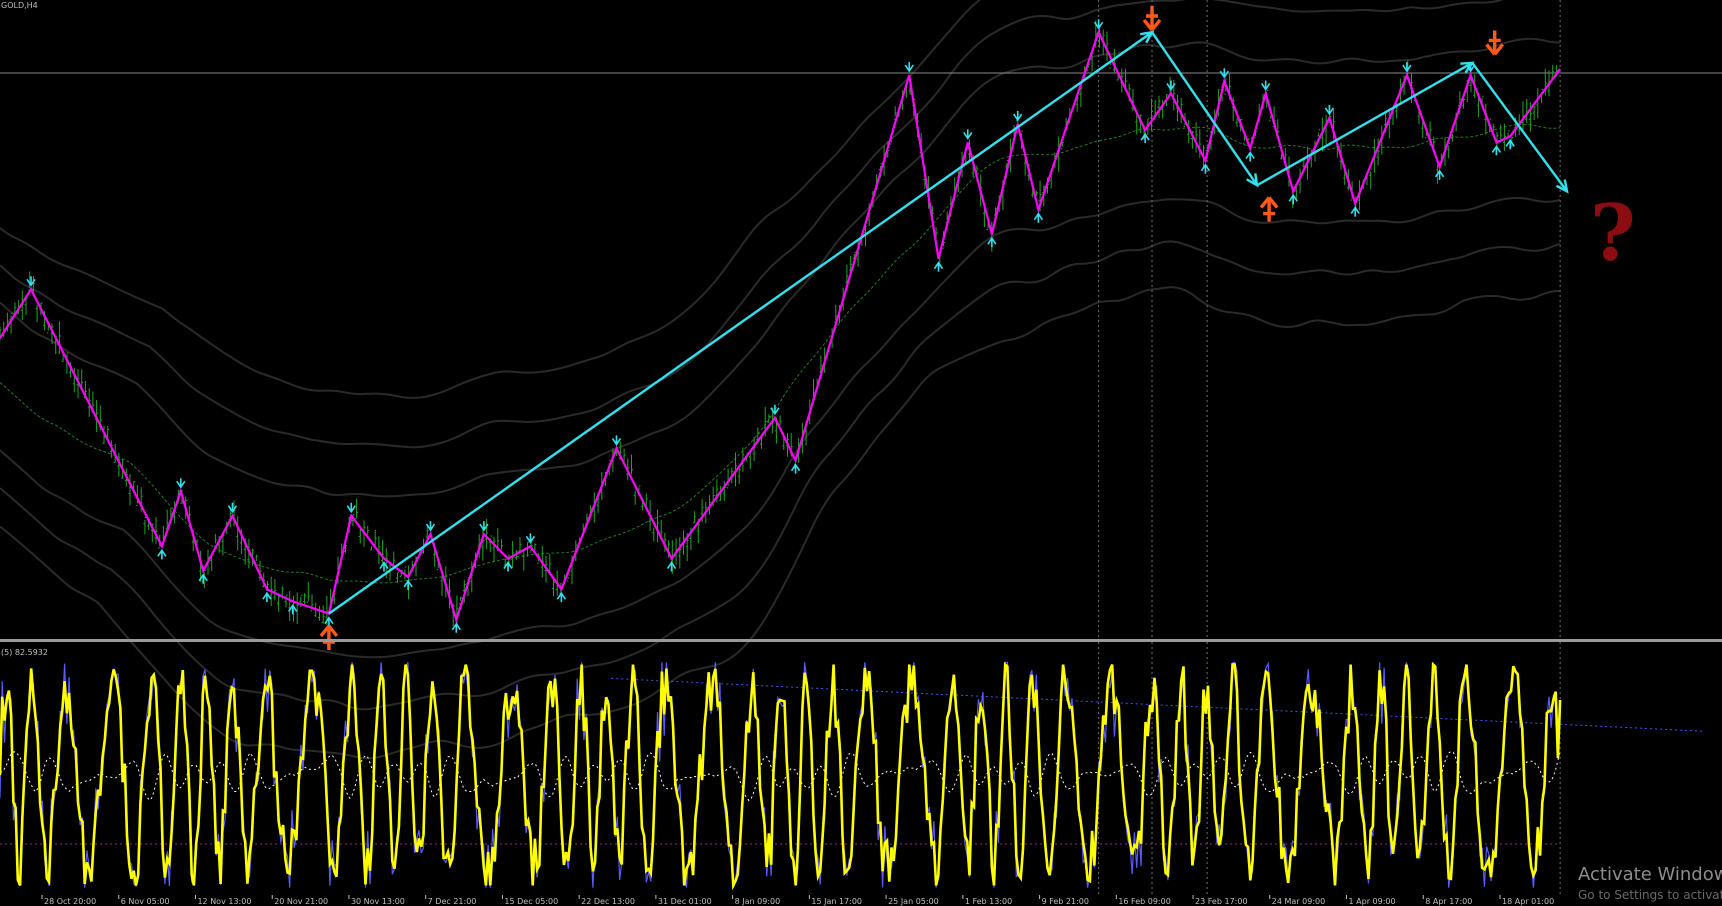  What do you see at coordinates (988, 901) in the screenshot?
I see `time-axis-label: 1 Feb 13:00` at bounding box center [988, 901].